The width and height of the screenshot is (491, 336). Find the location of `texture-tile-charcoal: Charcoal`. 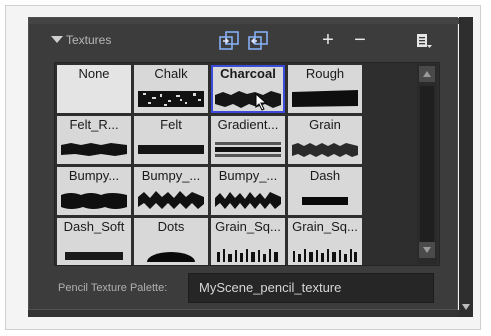

texture-tile-charcoal: Charcoal is located at coordinates (248, 89).